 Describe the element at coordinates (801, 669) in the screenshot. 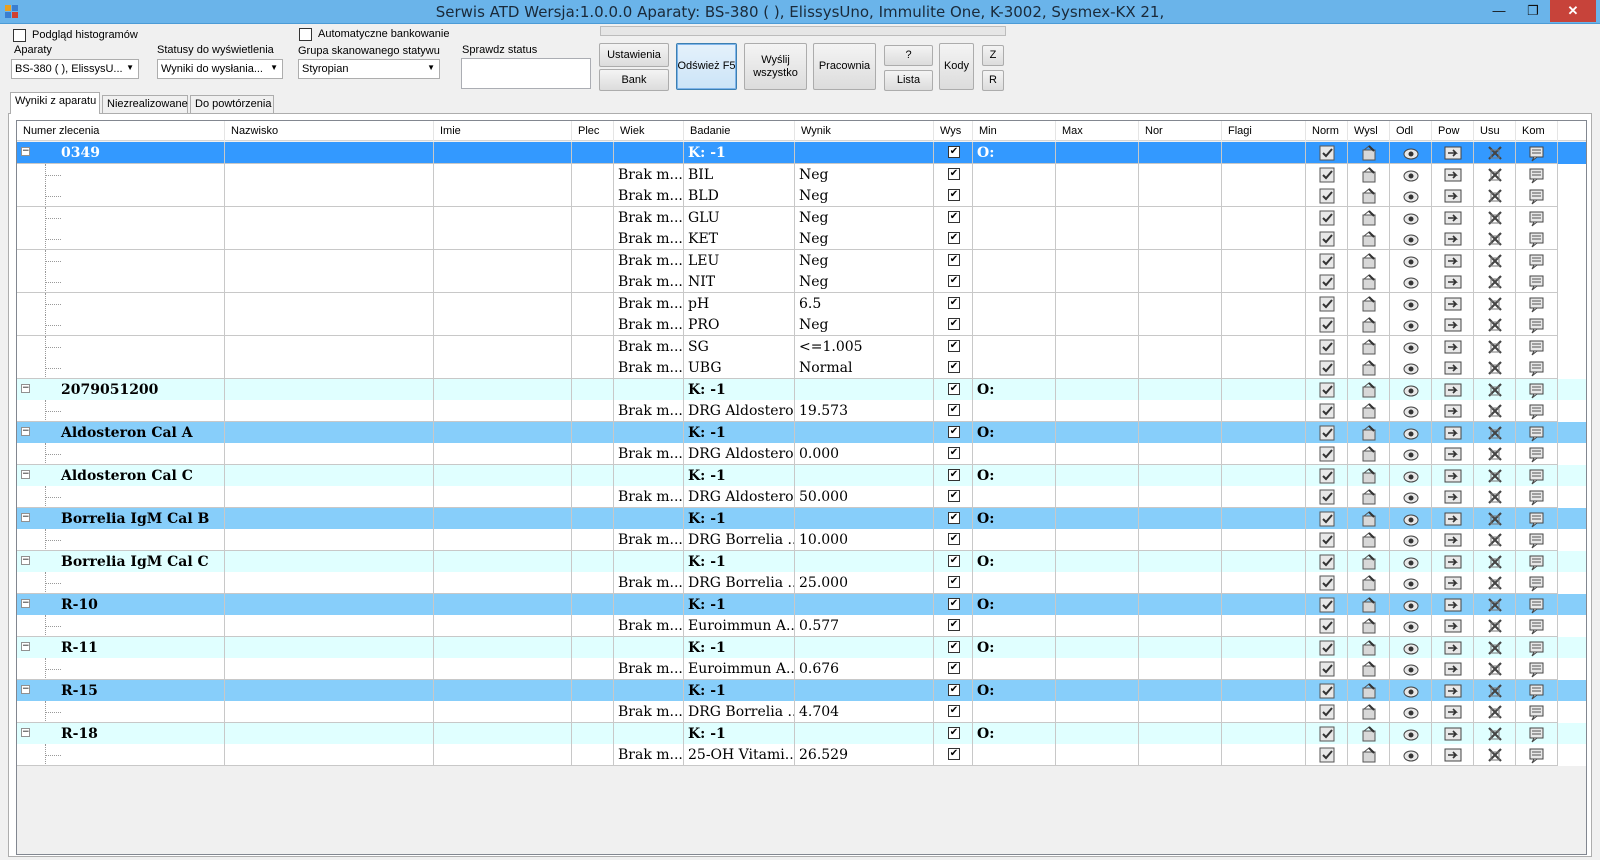

I see `result-row: Brak m... Euroimmun A... 0.676 ✔` at that location.